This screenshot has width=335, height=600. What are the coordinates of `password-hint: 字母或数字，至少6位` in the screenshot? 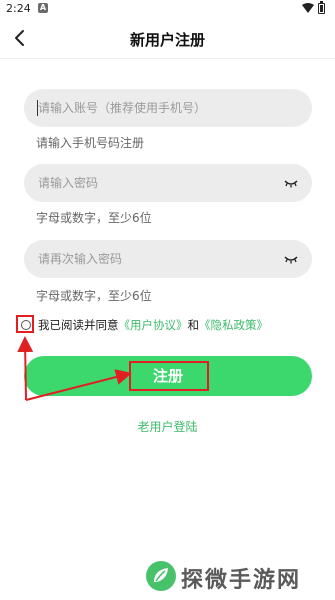 It's located at (94, 218).